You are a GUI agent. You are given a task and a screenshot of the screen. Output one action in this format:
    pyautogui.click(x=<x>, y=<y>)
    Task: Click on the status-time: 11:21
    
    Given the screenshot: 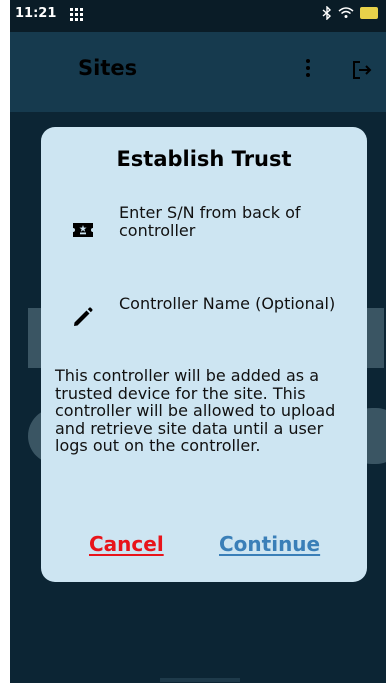 What is the action you would take?
    pyautogui.click(x=36, y=13)
    